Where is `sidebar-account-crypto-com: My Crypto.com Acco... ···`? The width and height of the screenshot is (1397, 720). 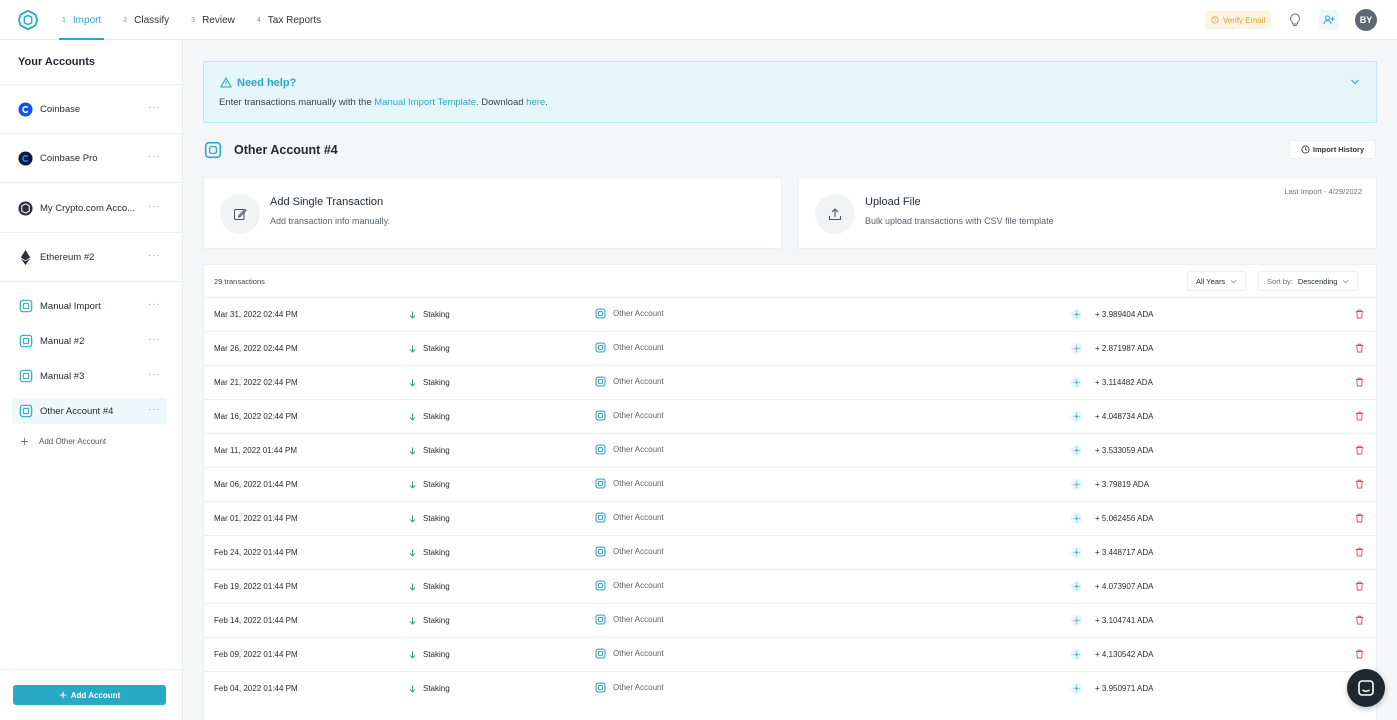 sidebar-account-crypto-com: My Crypto.com Acco... ··· is located at coordinates (89, 208).